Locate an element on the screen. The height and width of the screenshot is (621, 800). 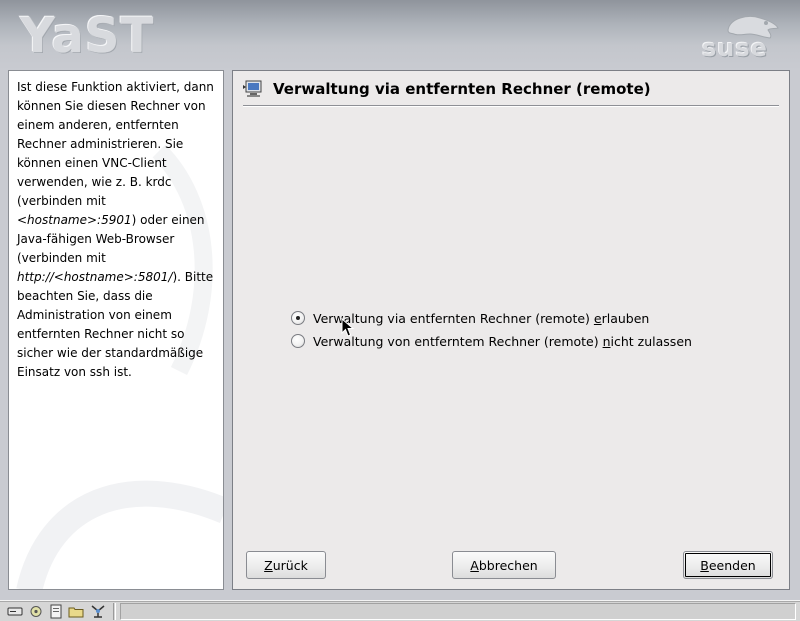
taskbar-task-area is located at coordinates (458, 611).